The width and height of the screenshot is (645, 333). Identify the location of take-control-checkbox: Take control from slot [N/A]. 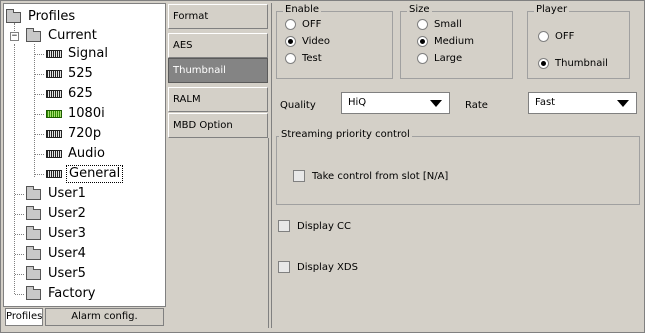
(370, 176).